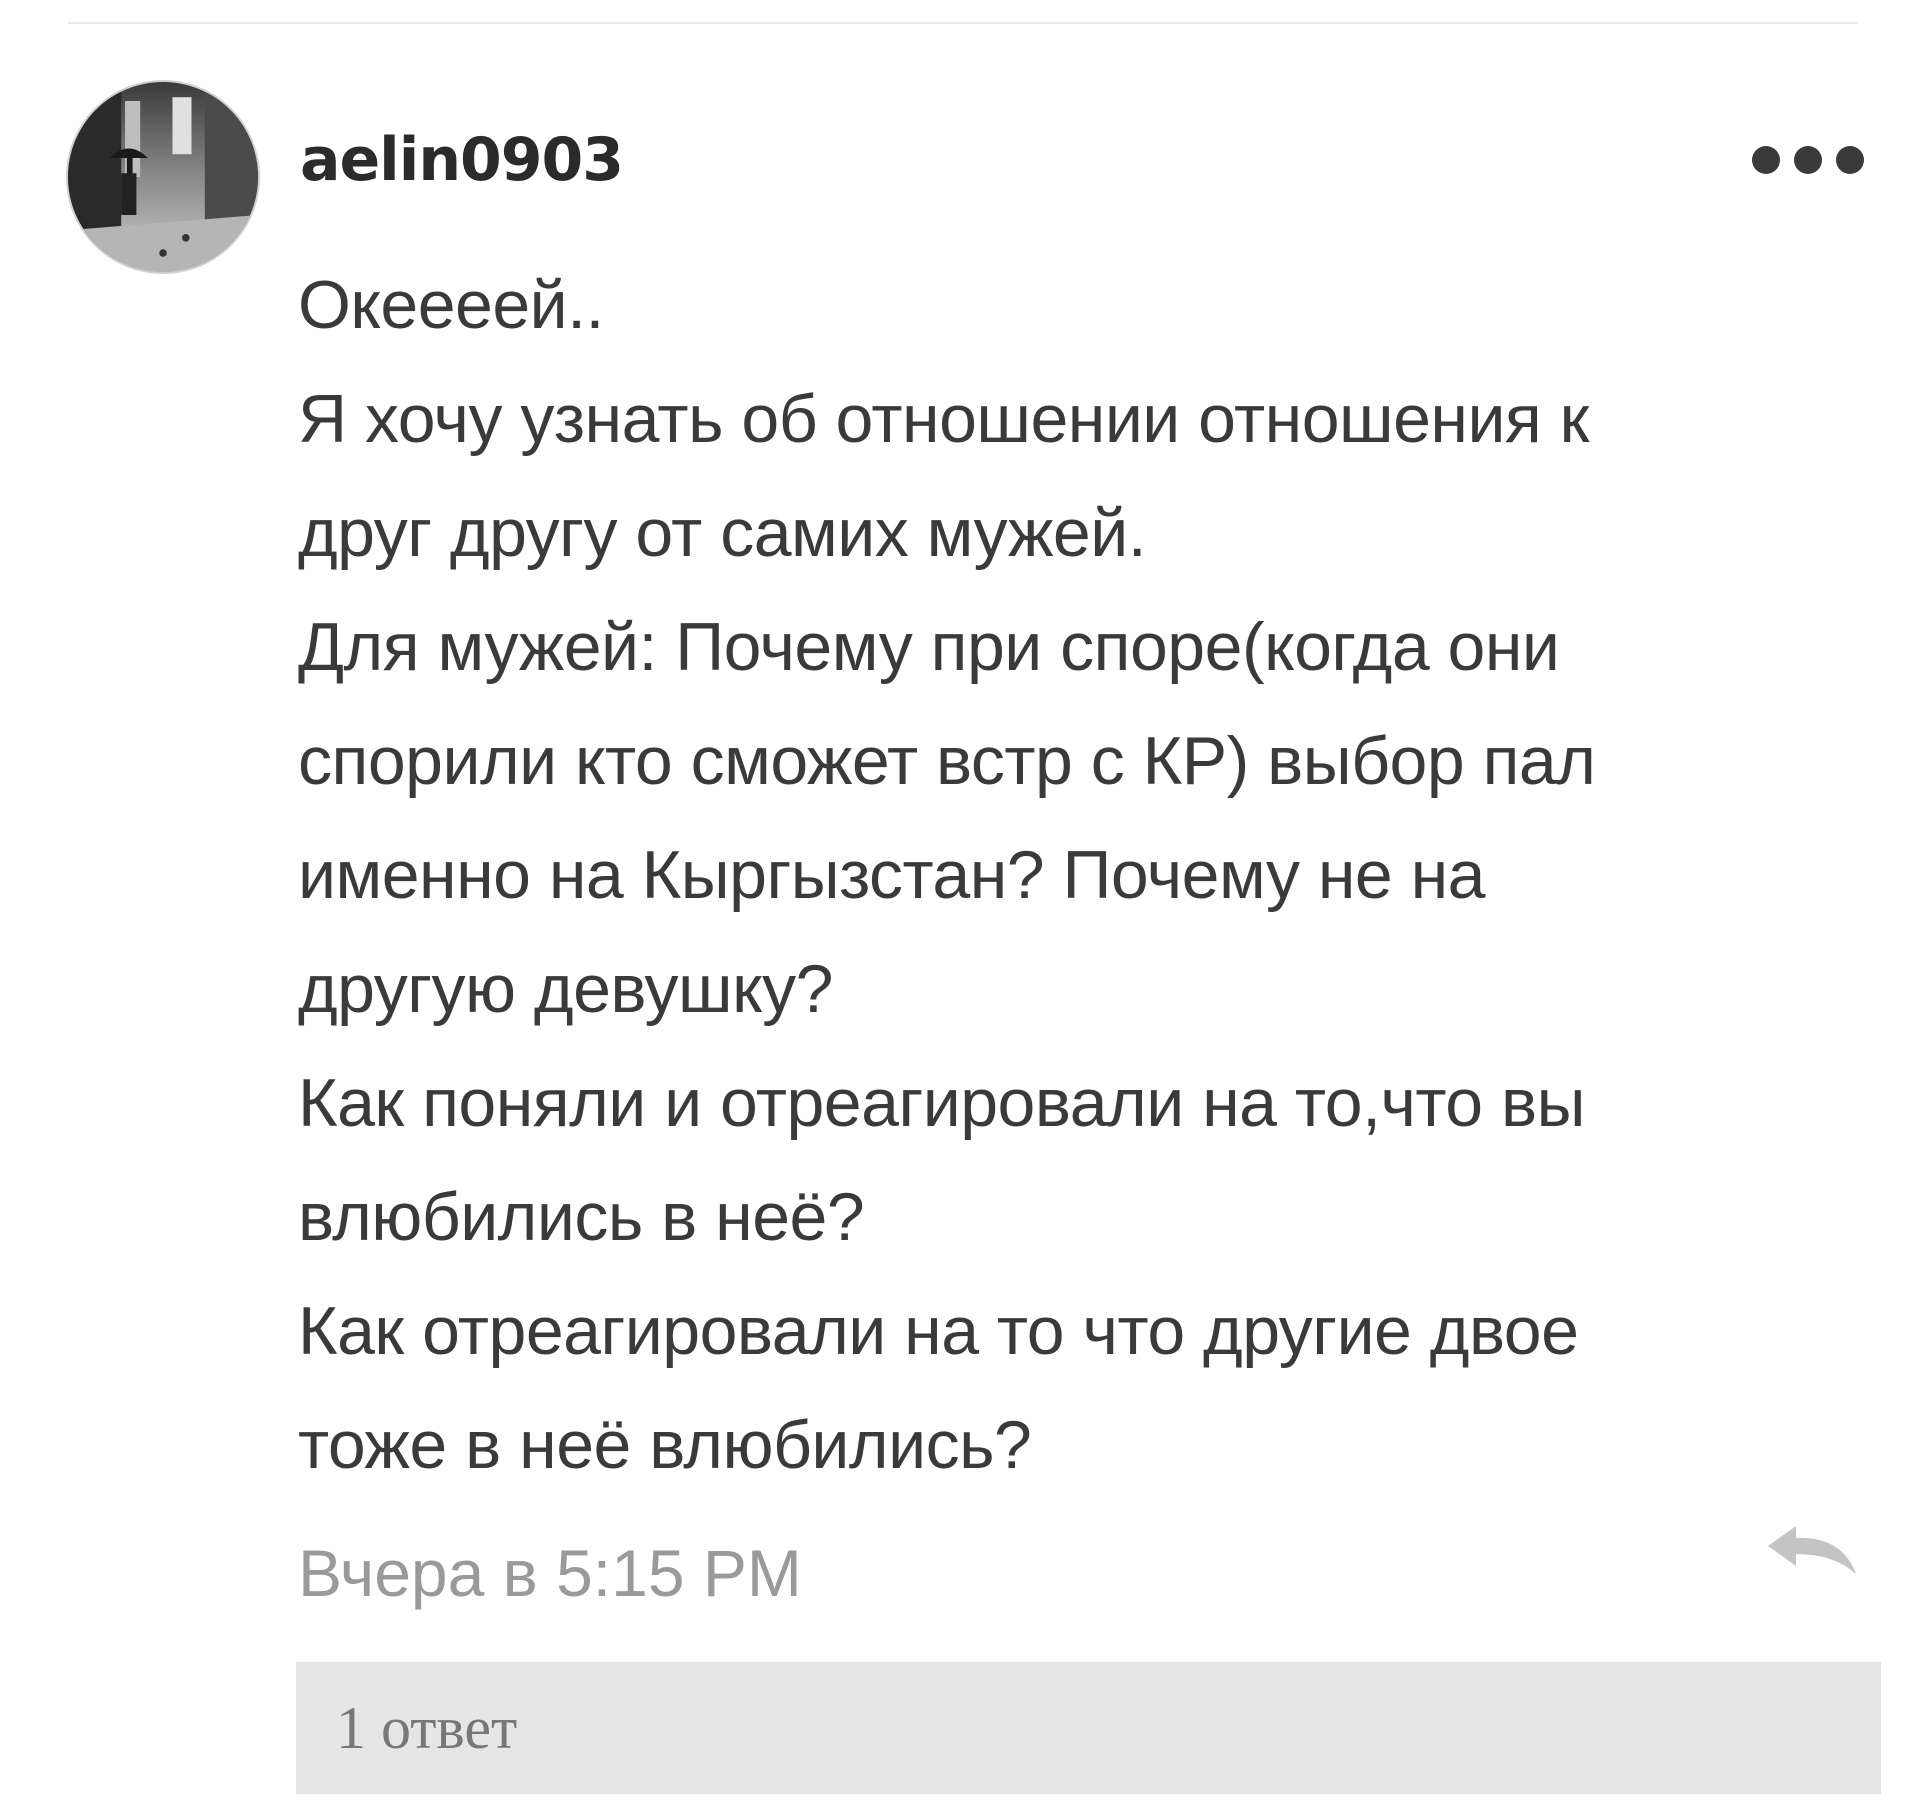 The height and width of the screenshot is (1820, 1920). What do you see at coordinates (1812, 1552) in the screenshot?
I see `reply-arrow-icon` at bounding box center [1812, 1552].